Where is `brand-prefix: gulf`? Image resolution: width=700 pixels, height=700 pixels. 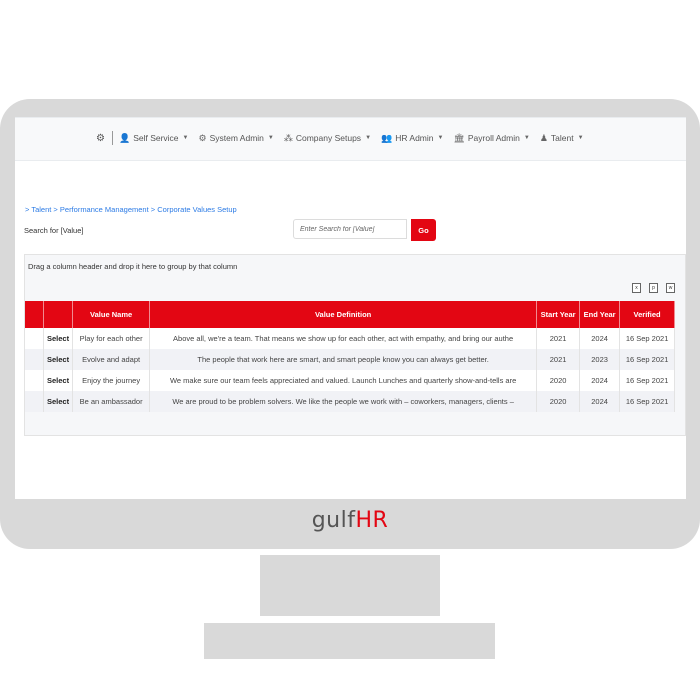
brand-prefix: gulf is located at coordinates (333, 520).